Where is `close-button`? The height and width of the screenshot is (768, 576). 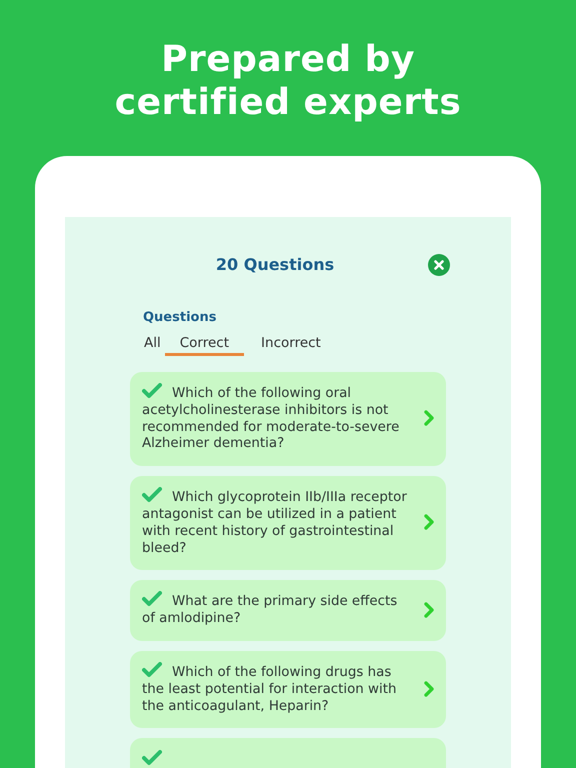
close-button is located at coordinates (439, 265).